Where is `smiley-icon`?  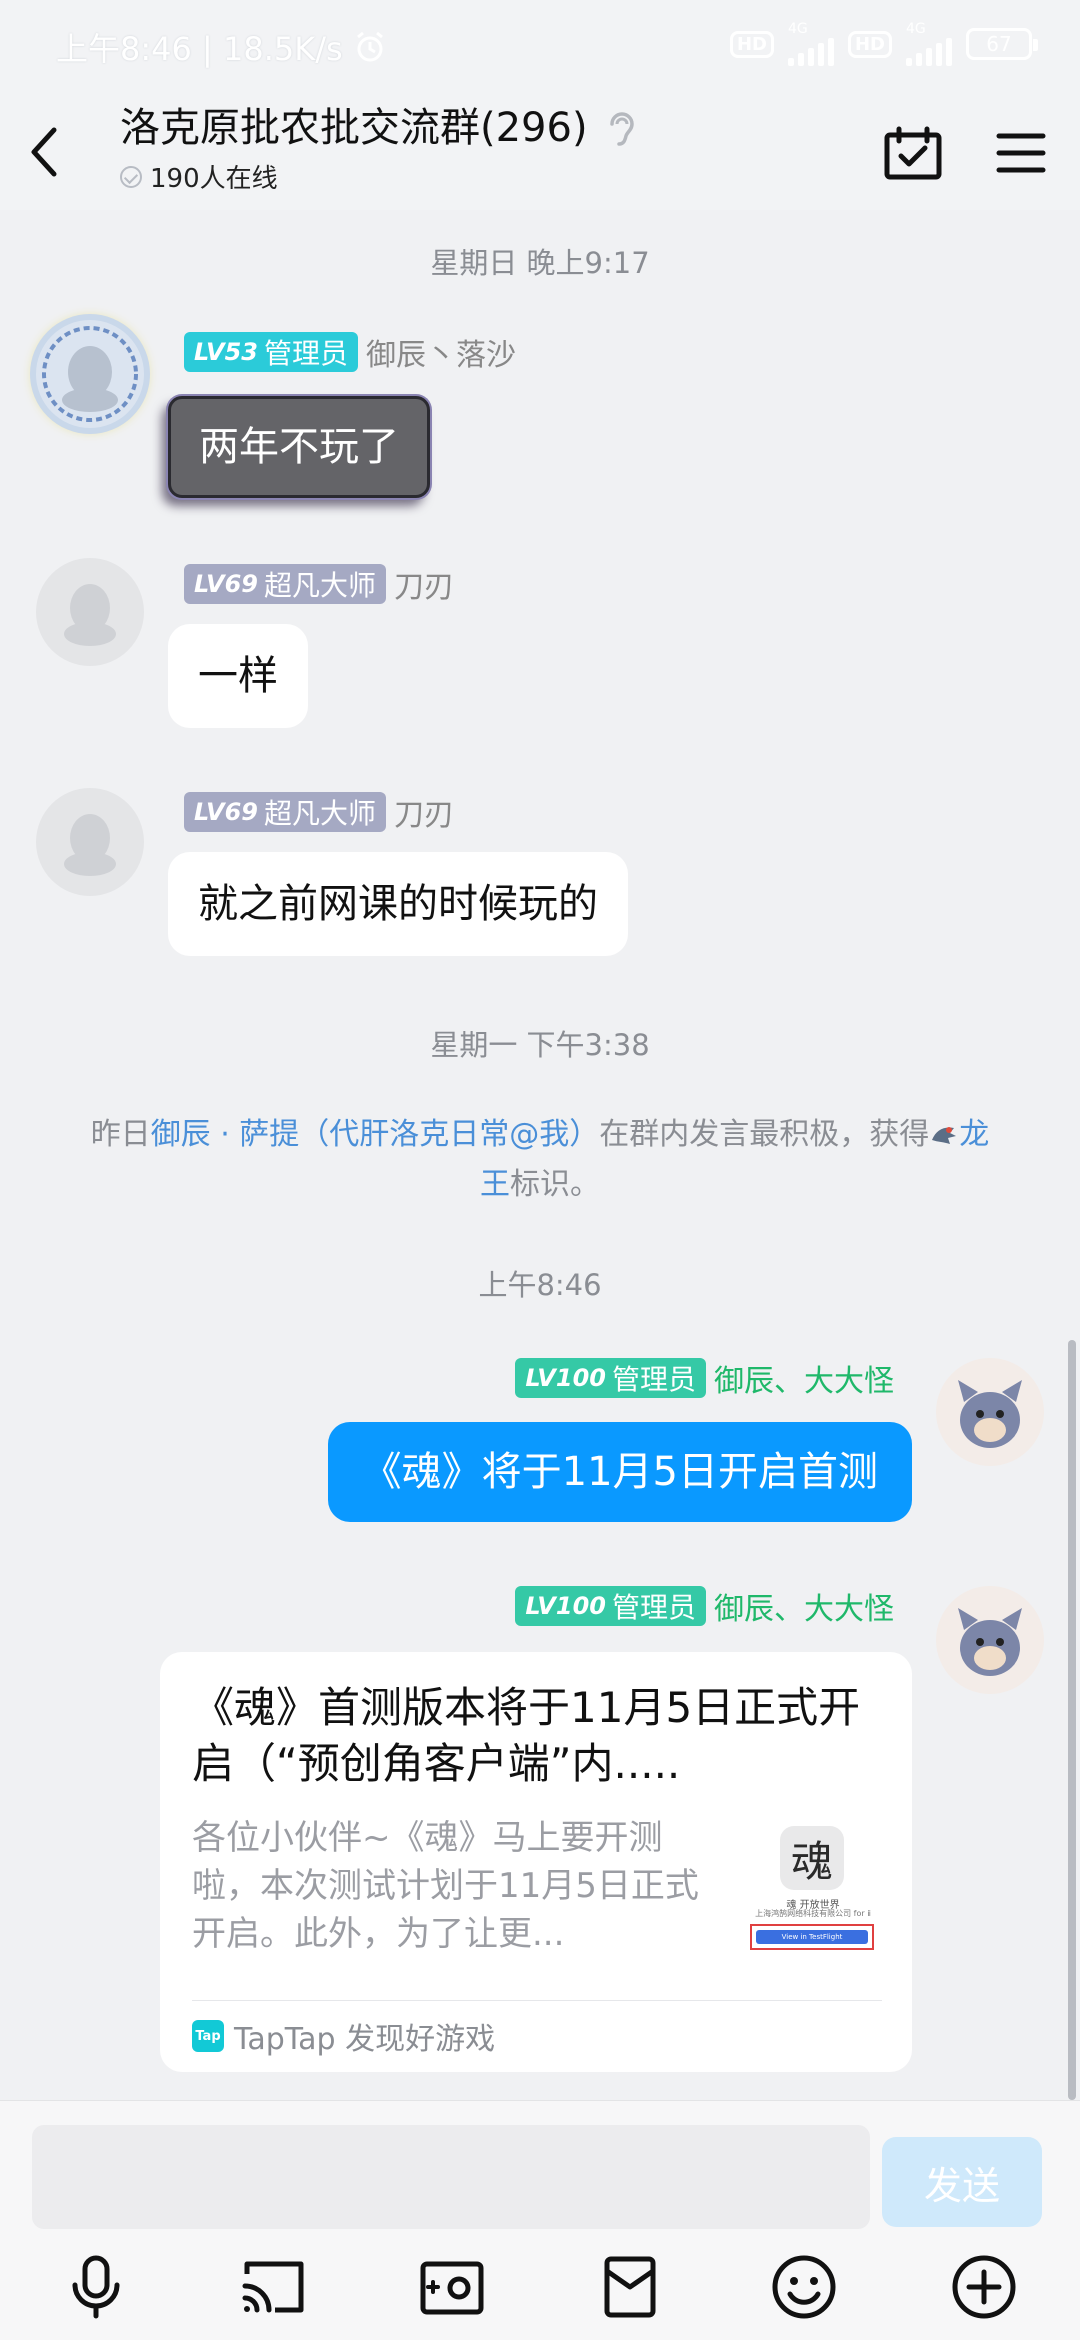
smiley-icon is located at coordinates (804, 2287).